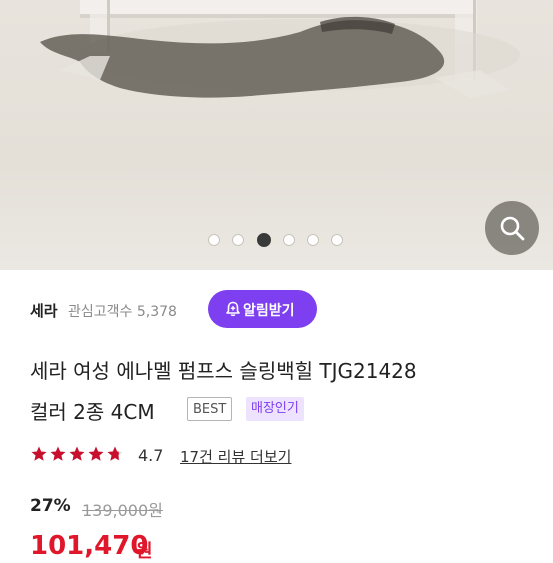 The height and width of the screenshot is (563, 553). Describe the element at coordinates (89, 546) in the screenshot. I see `sale-price: 101,470` at that location.